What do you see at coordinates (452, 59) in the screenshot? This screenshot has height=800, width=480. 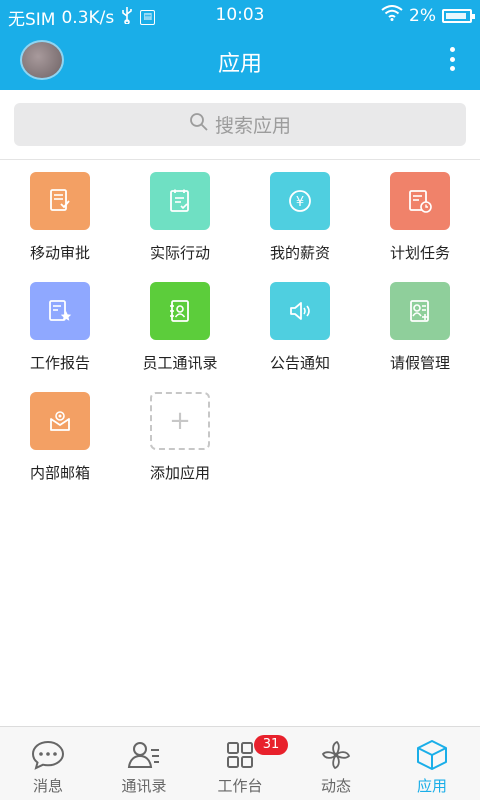 I see `more-menu-icon` at bounding box center [452, 59].